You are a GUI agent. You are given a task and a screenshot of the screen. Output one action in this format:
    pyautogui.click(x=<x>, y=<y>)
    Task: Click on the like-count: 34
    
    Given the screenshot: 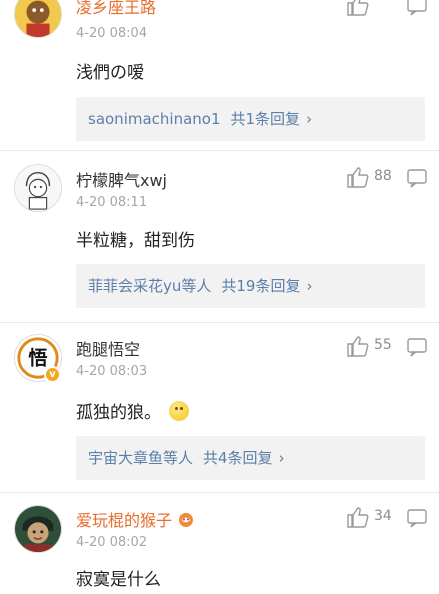 What is the action you would take?
    pyautogui.click(x=383, y=516)
    